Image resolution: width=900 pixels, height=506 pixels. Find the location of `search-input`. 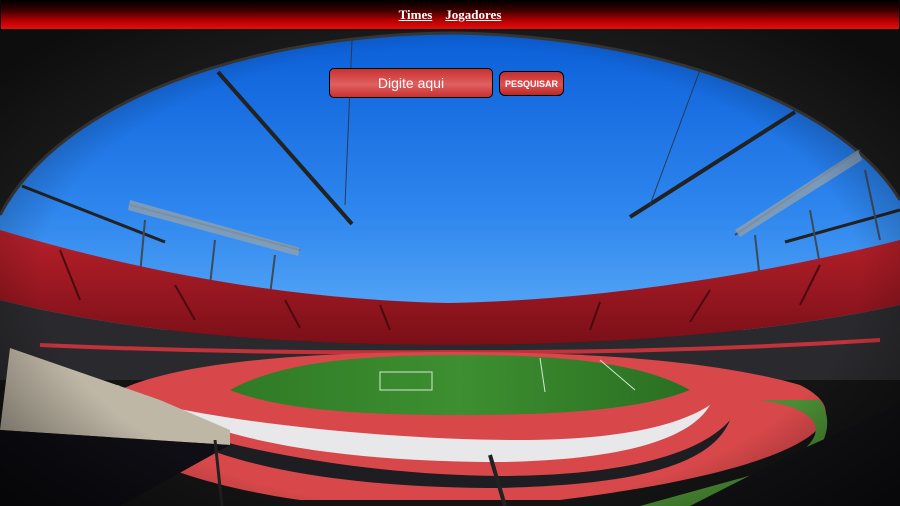

search-input is located at coordinates (411, 83).